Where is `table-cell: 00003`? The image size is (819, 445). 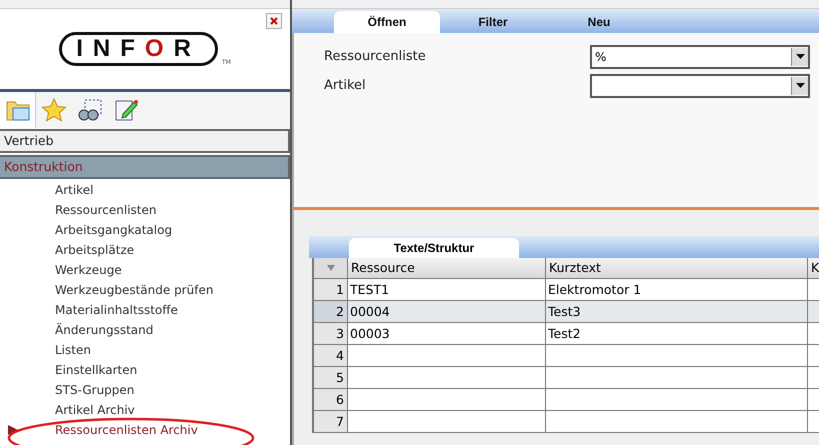
table-cell: 00003 is located at coordinates (447, 334).